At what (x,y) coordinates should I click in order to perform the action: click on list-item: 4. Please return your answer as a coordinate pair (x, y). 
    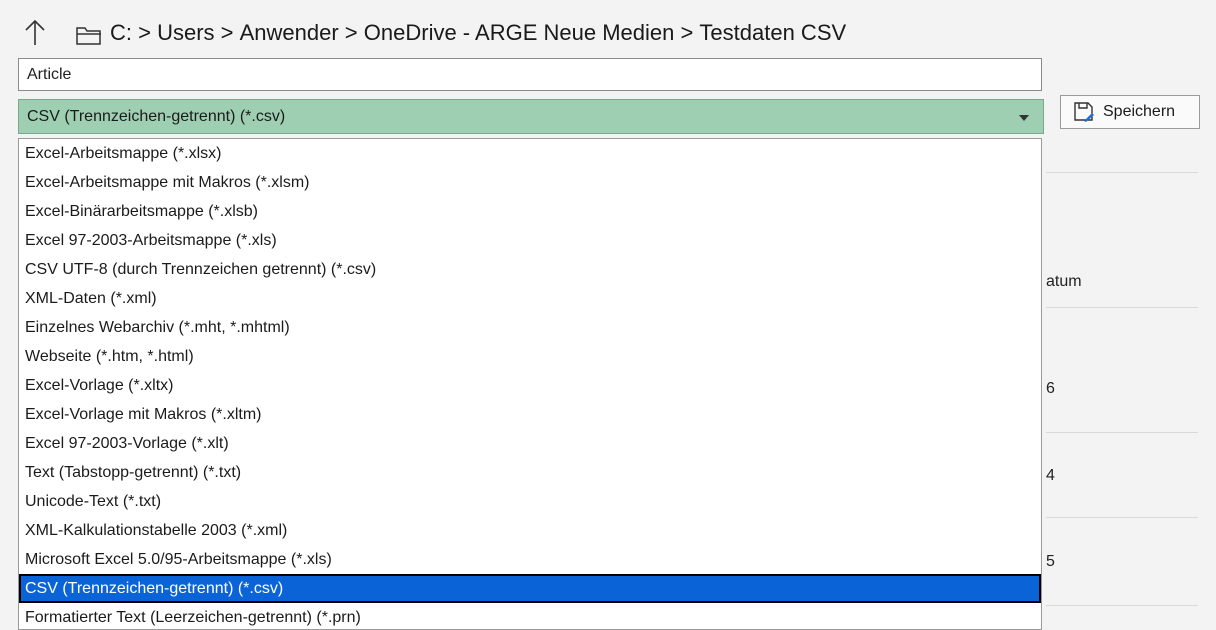
    Looking at the image, I should click on (1050, 475).